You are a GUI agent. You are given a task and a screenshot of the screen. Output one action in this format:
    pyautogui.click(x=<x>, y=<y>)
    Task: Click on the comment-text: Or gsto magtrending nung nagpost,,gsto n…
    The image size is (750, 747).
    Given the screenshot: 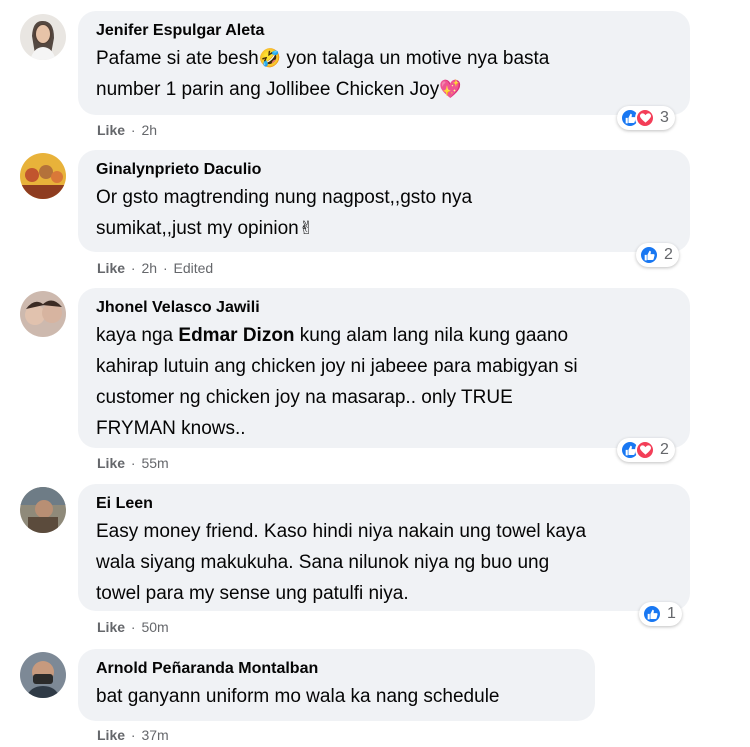 What is the action you would take?
    pyautogui.click(x=284, y=213)
    